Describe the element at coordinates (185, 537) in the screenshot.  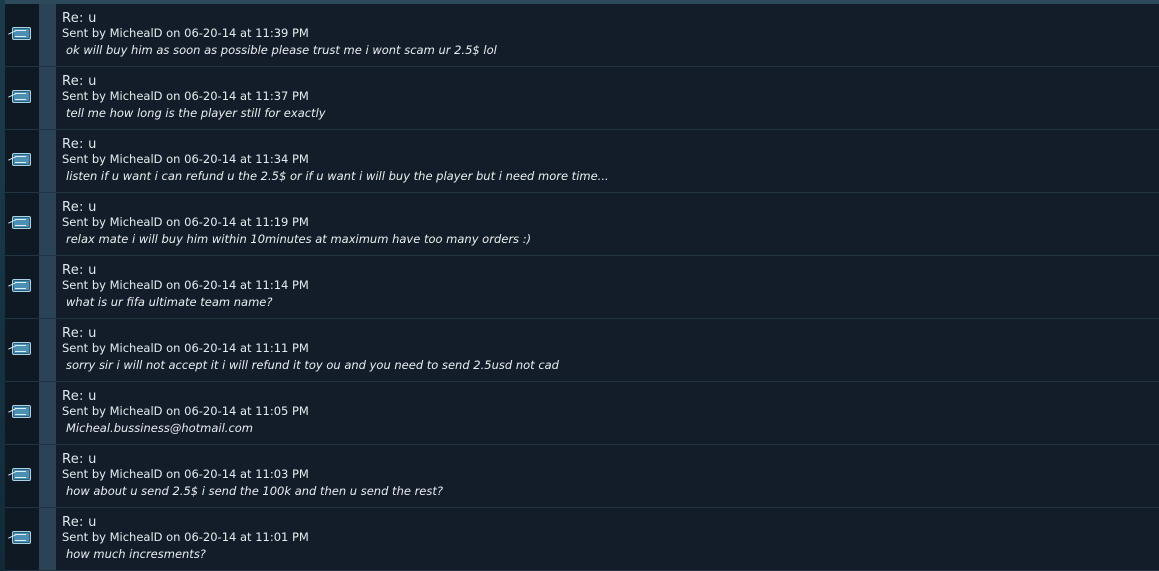
I see `message-meta: Sent by MichealD on 06-20-14 at 11:01 PM` at that location.